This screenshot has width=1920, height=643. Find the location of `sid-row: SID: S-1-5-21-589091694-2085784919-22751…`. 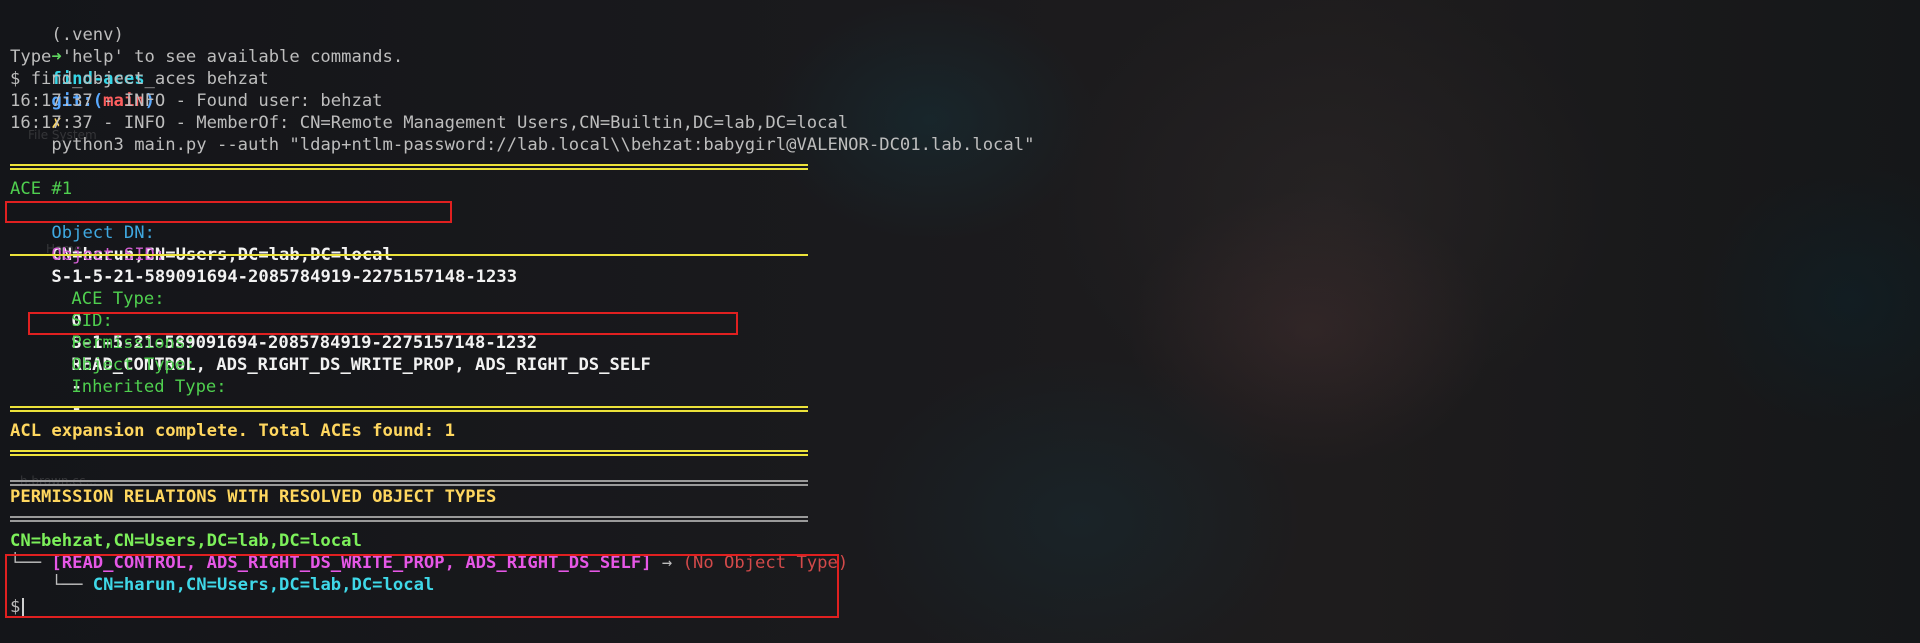

sid-row: SID: S-1-5-21-589091694-2085784919-22751… is located at coordinates (965, 320).